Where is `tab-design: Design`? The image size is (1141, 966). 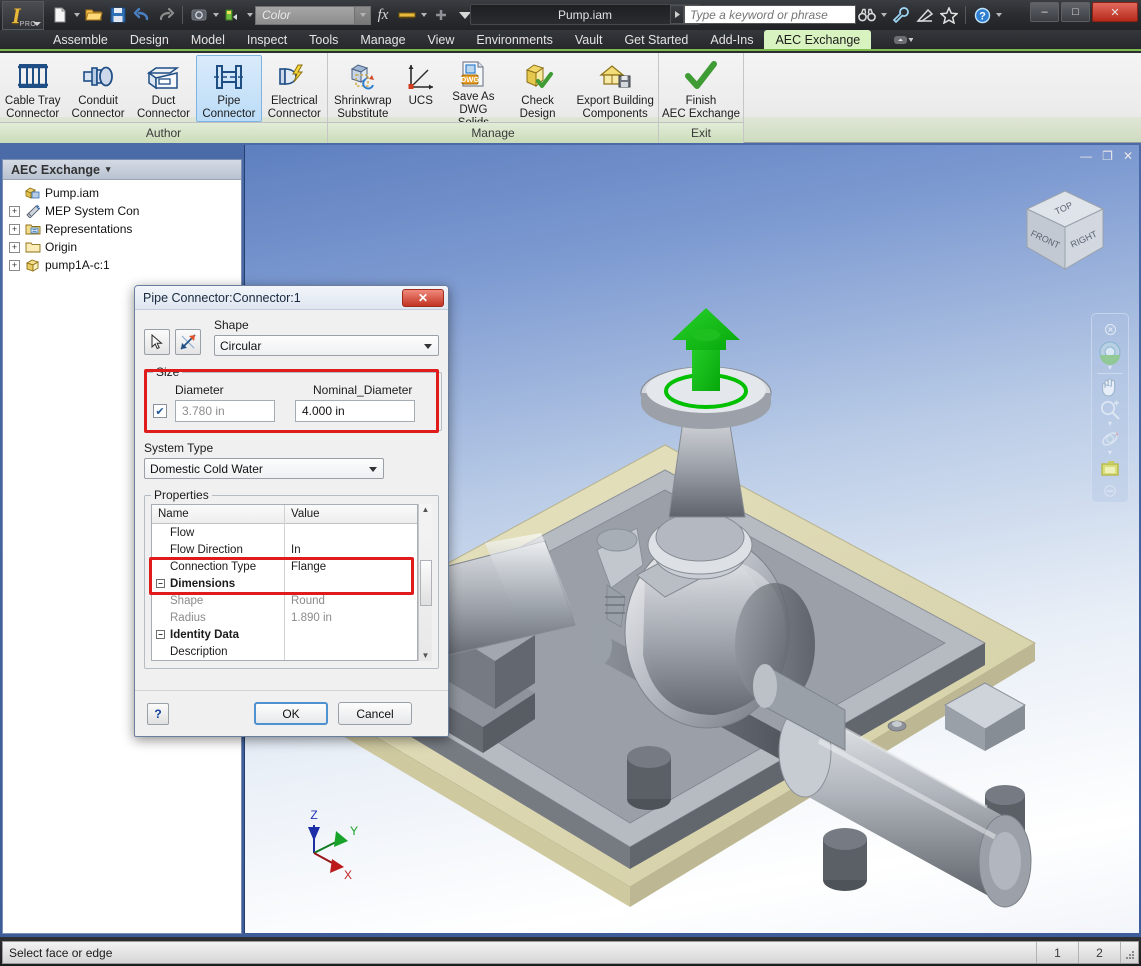
tab-design: Design is located at coordinates (149, 39).